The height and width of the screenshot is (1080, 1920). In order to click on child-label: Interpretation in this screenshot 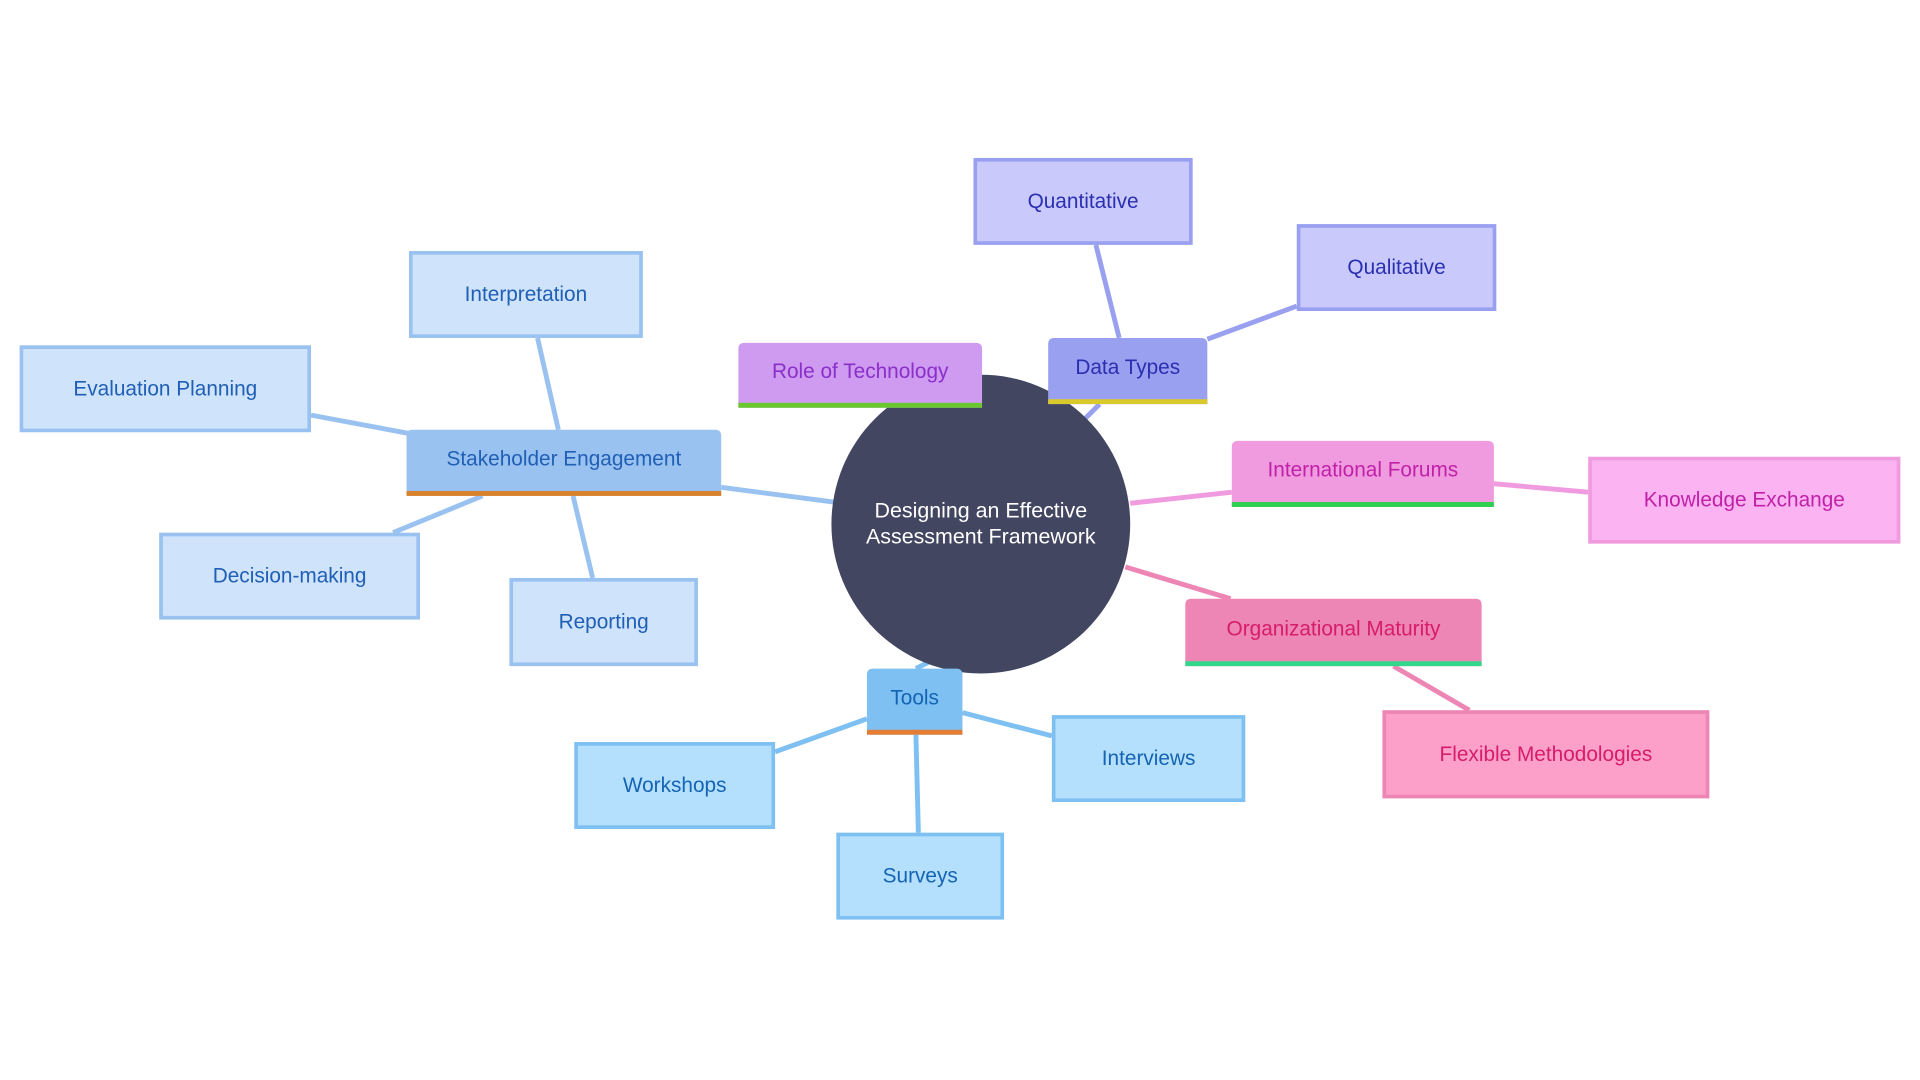, I will do `click(526, 294)`.